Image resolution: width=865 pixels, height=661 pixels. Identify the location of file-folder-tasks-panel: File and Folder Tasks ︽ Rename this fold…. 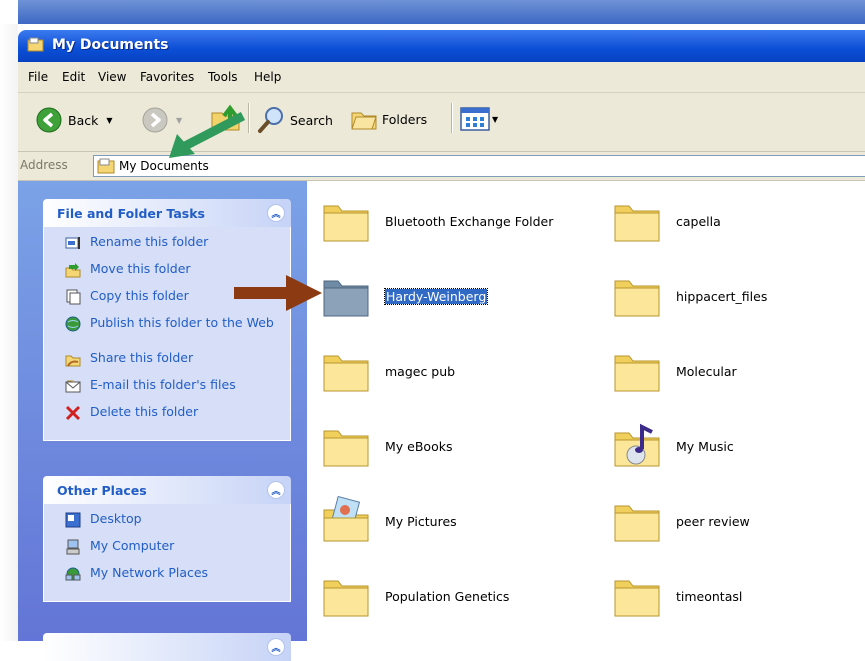
(167, 320).